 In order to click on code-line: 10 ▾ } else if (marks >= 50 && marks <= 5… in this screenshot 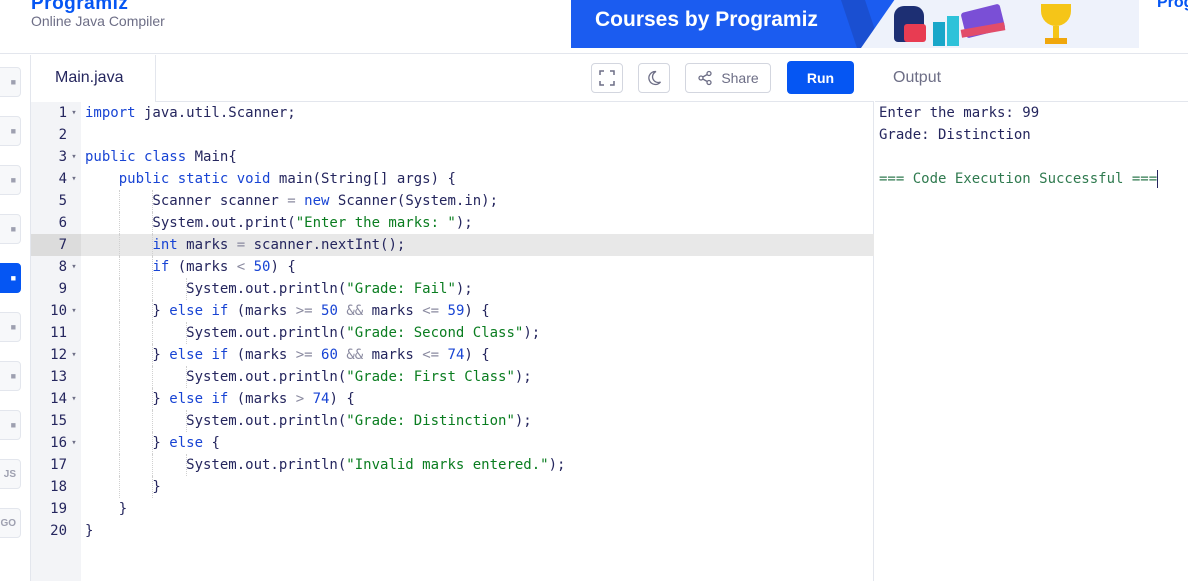, I will do `click(452, 311)`.